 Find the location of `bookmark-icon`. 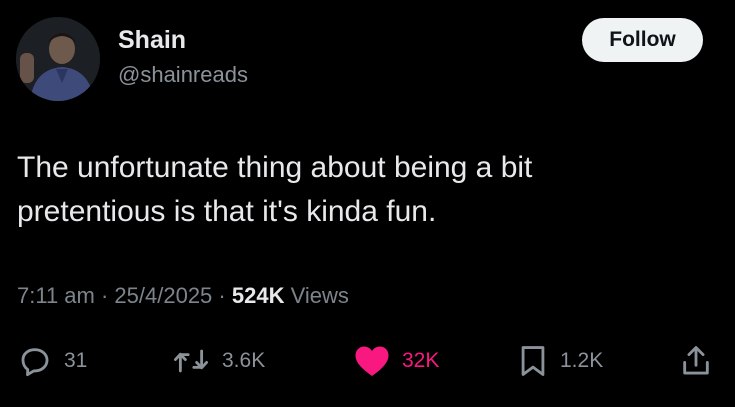

bookmark-icon is located at coordinates (533, 361).